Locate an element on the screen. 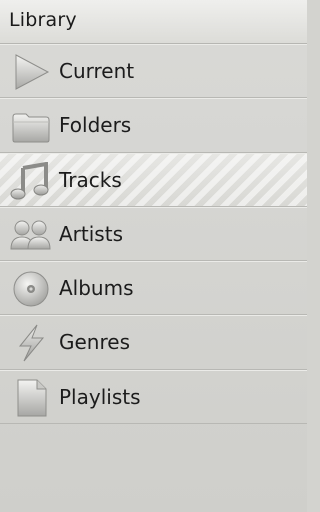 This screenshot has width=320, height=512. page-title: Library is located at coordinates (43, 20).